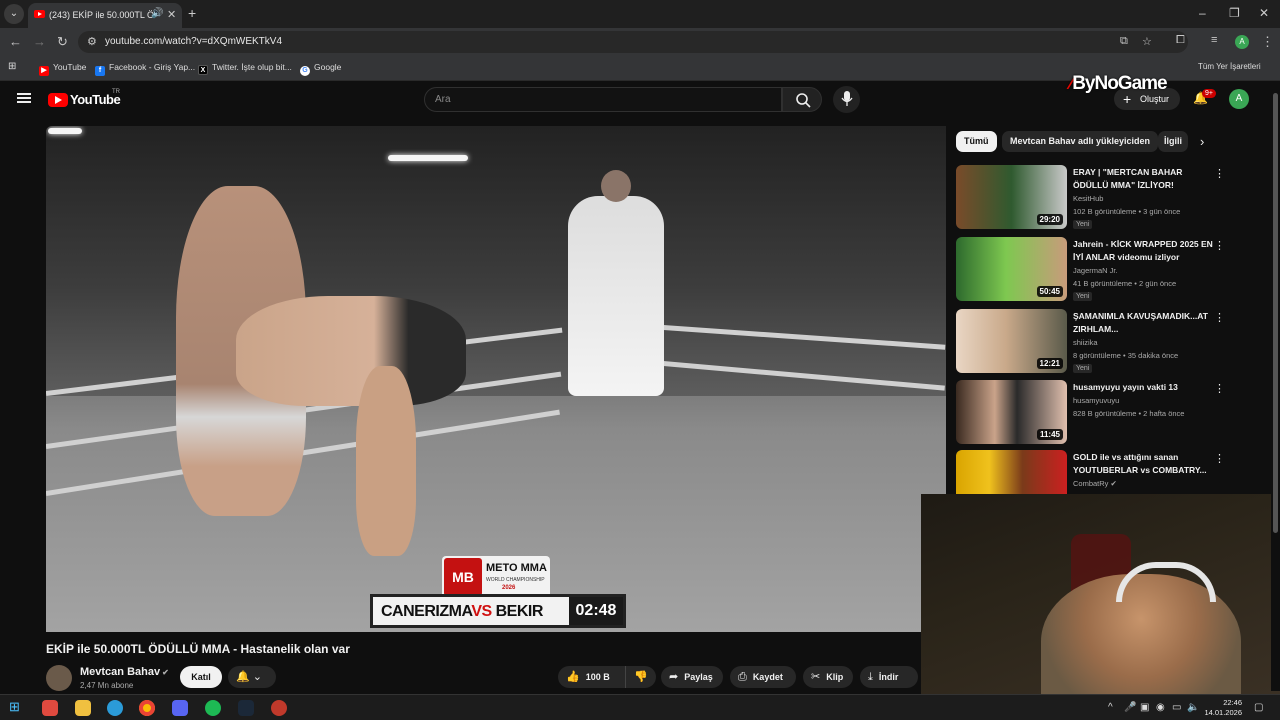 Image resolution: width=1280 pixels, height=720 pixels. What do you see at coordinates (58, 100) in the screenshot?
I see `youtube-logo-icon` at bounding box center [58, 100].